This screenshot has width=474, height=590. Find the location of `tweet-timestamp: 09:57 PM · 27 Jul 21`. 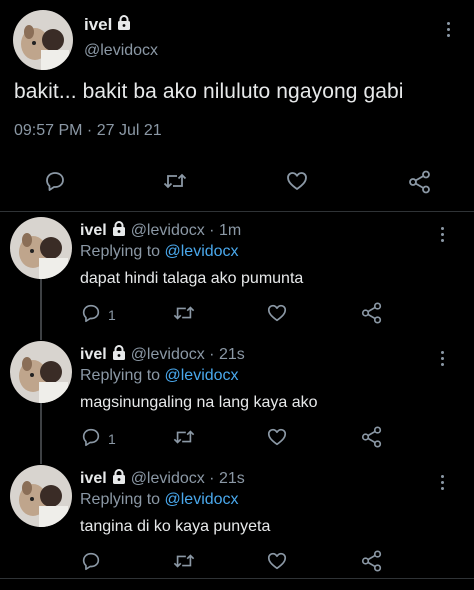

tweet-timestamp: 09:57 PM · 27 Jul 21 is located at coordinates (88, 131).